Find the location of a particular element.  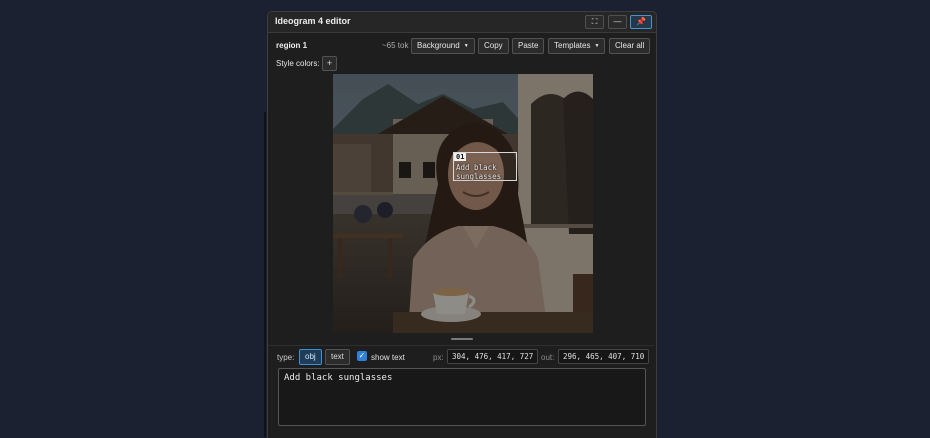

show-text-label: show text is located at coordinates (388, 357).